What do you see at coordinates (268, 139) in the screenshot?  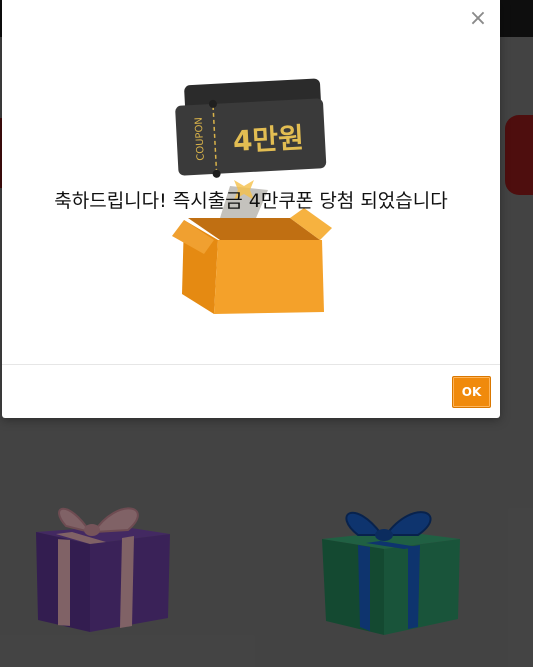 I see `coupon-amount: 4만원` at bounding box center [268, 139].